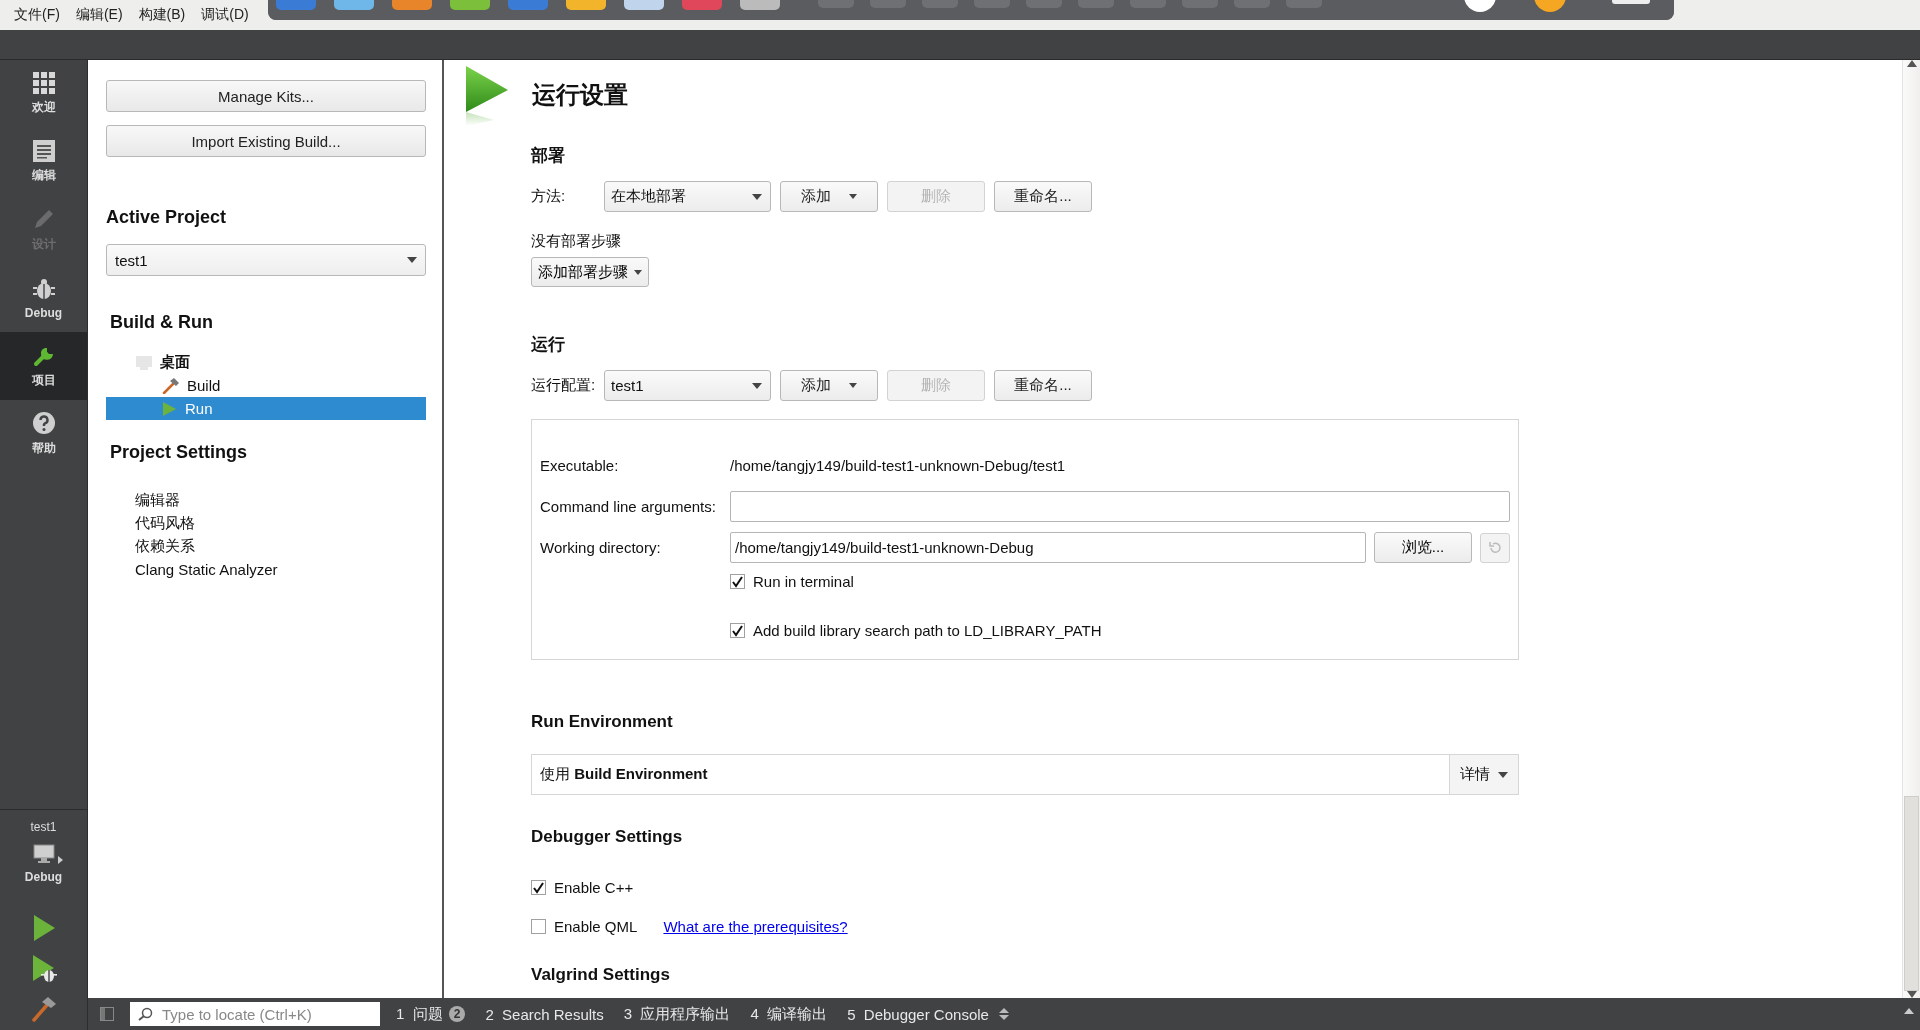  Describe the element at coordinates (1048, 547) in the screenshot. I see `working-directory-field: /home/tangjy149/build-test1-unknown-Debug` at that location.